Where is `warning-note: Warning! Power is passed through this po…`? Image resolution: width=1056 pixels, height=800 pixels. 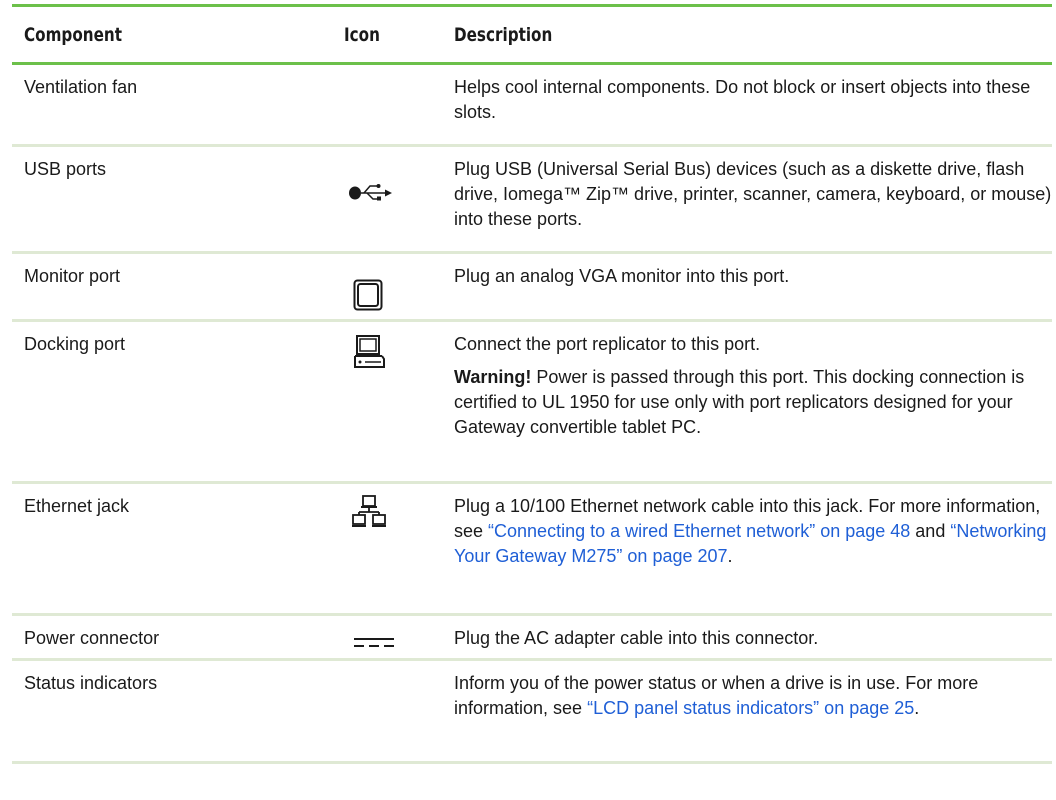 warning-note: Warning! Power is passed through this po… is located at coordinates (754, 402).